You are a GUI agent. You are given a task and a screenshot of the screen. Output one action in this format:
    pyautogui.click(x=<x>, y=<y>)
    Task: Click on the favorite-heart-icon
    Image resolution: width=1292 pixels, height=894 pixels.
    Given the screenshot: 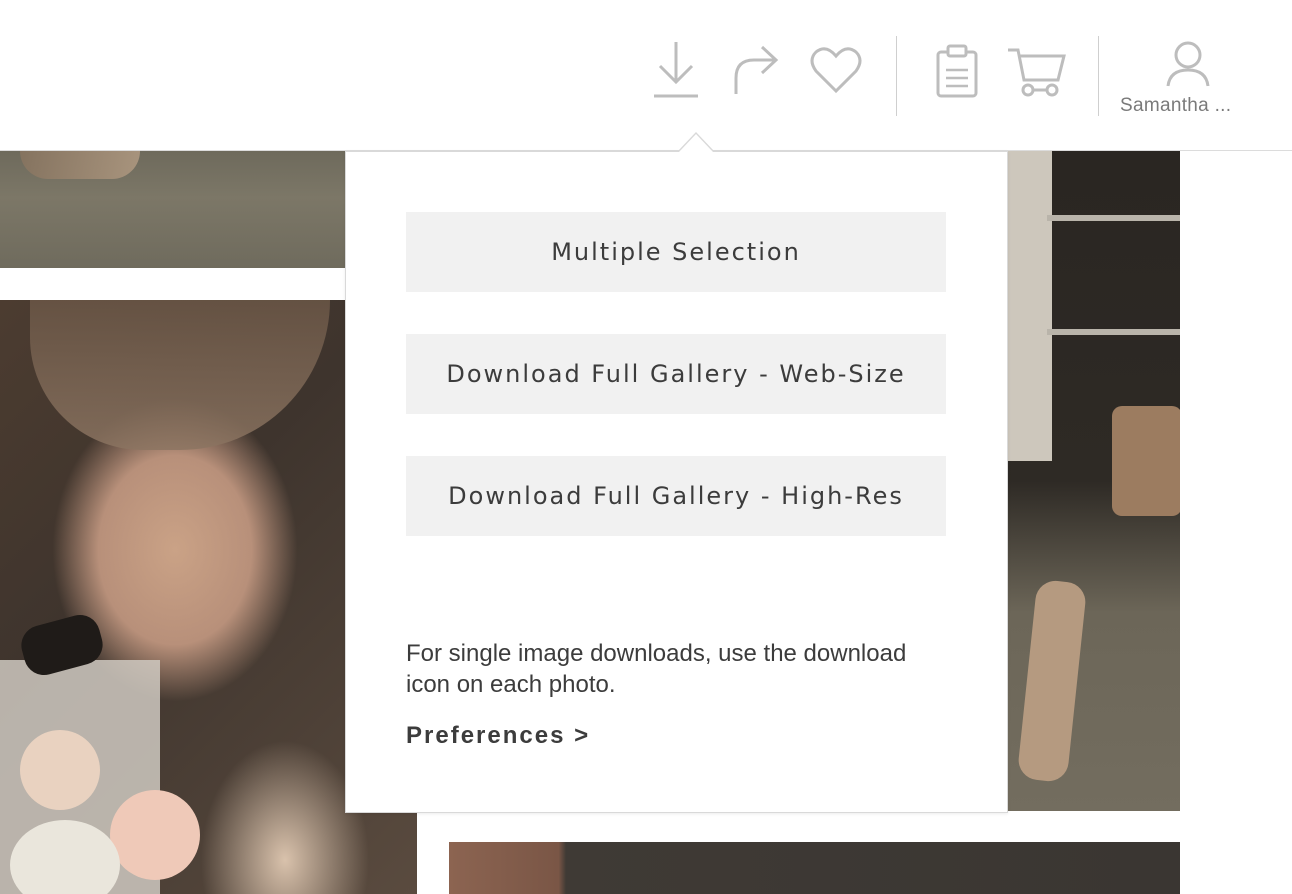 What is the action you would take?
    pyautogui.click(x=836, y=70)
    